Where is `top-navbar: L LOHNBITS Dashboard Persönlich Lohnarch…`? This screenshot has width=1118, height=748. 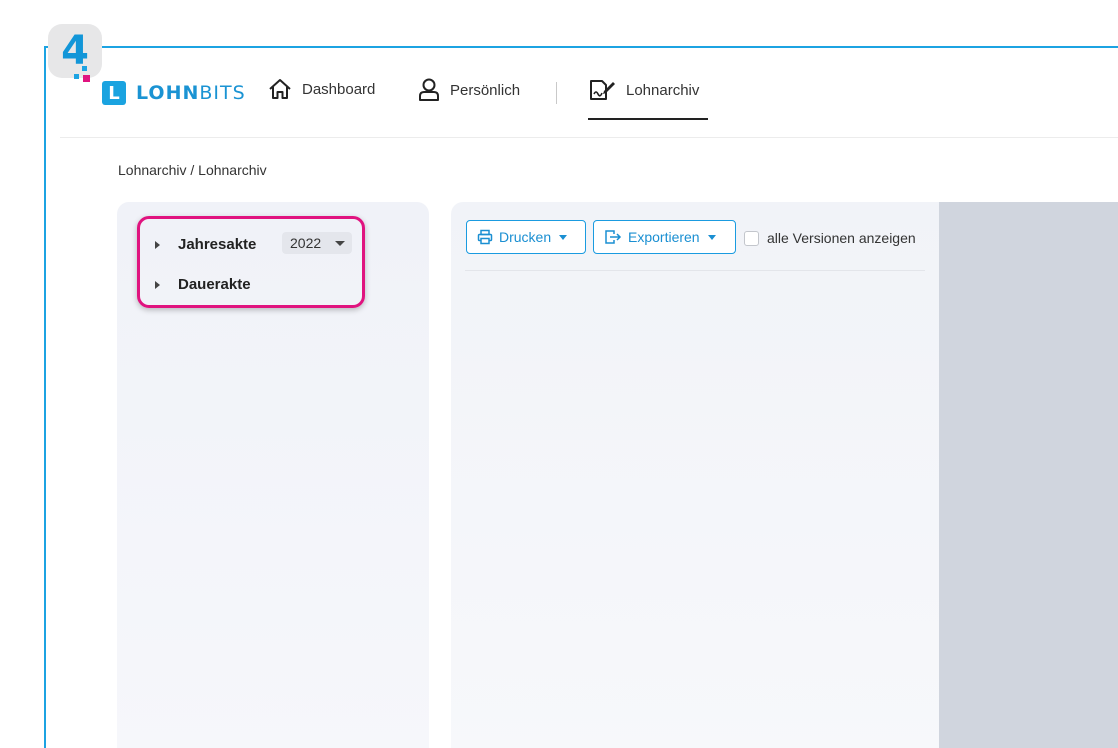
top-navbar: L LOHNBITS Dashboard Persönlich Lohnarch… is located at coordinates (589, 93).